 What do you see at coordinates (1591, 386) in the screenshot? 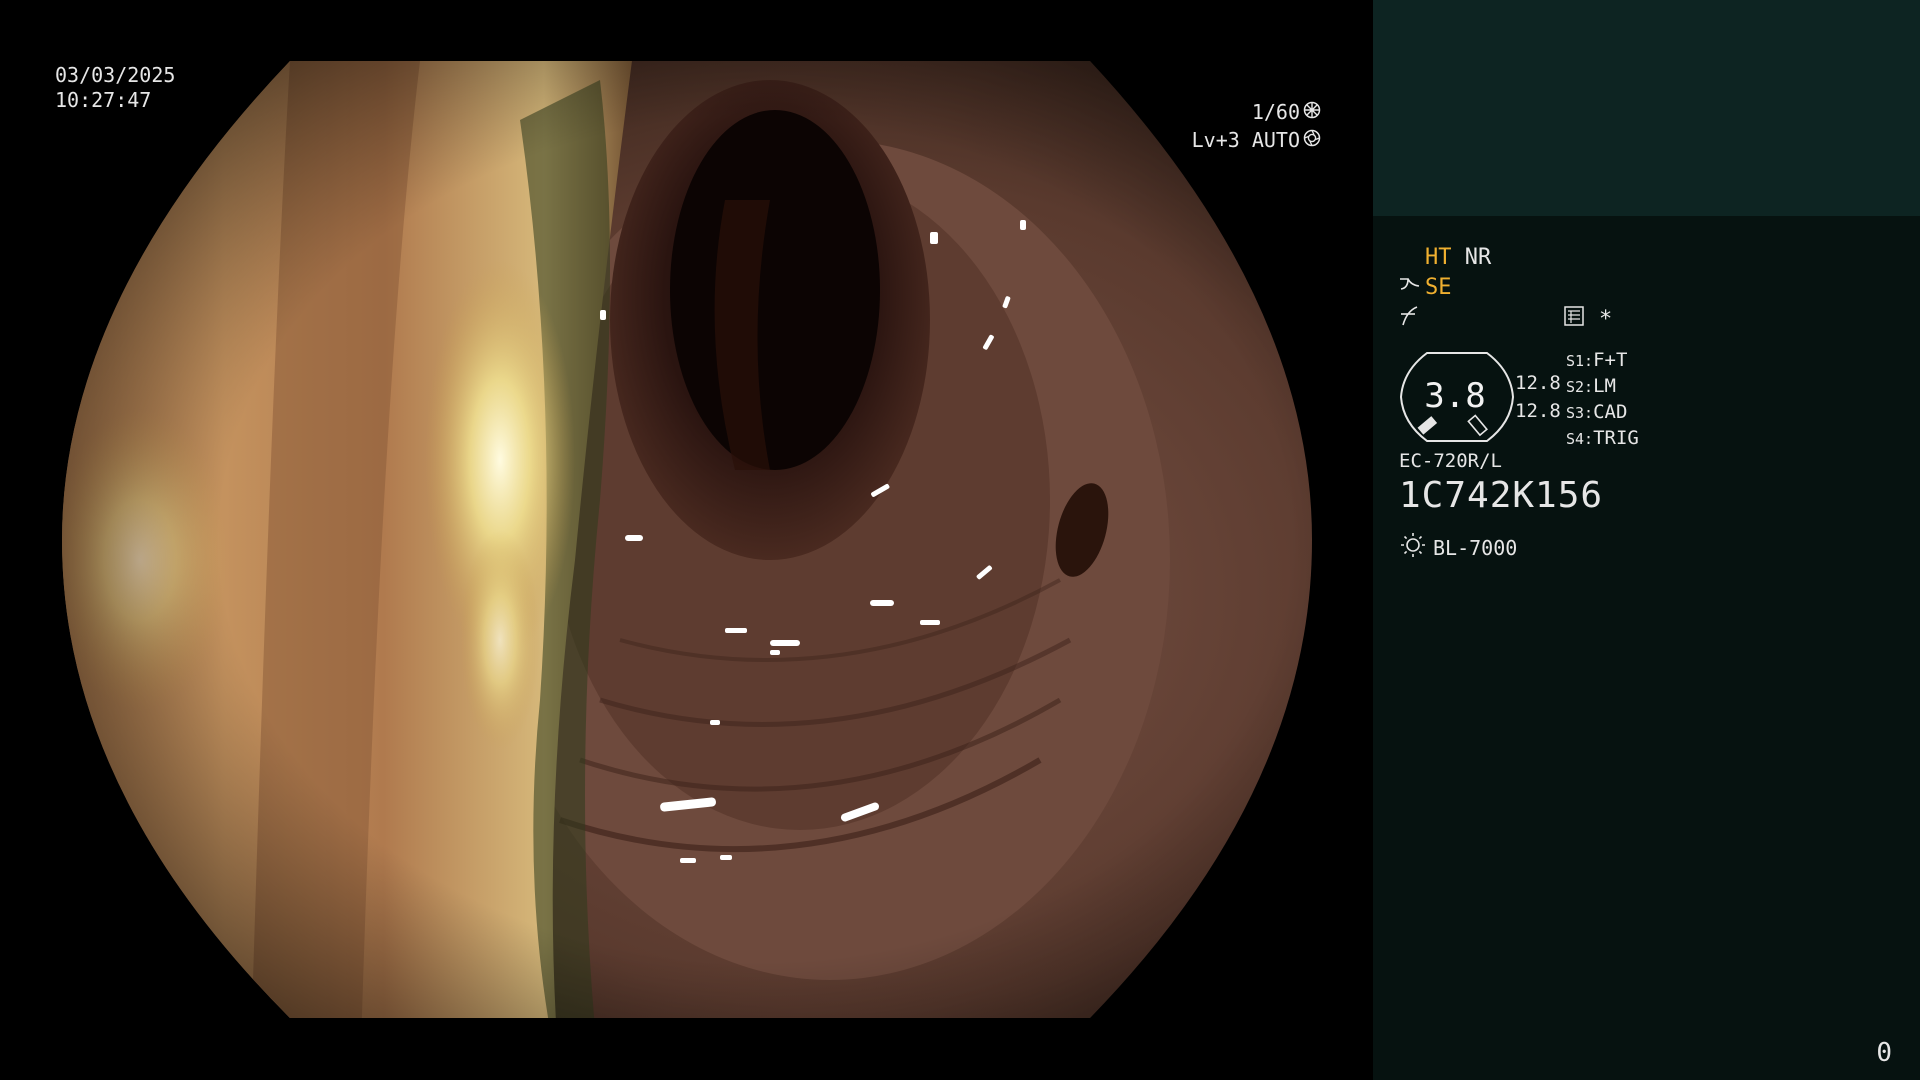
I see `switch-row: S2:LM` at bounding box center [1591, 386].